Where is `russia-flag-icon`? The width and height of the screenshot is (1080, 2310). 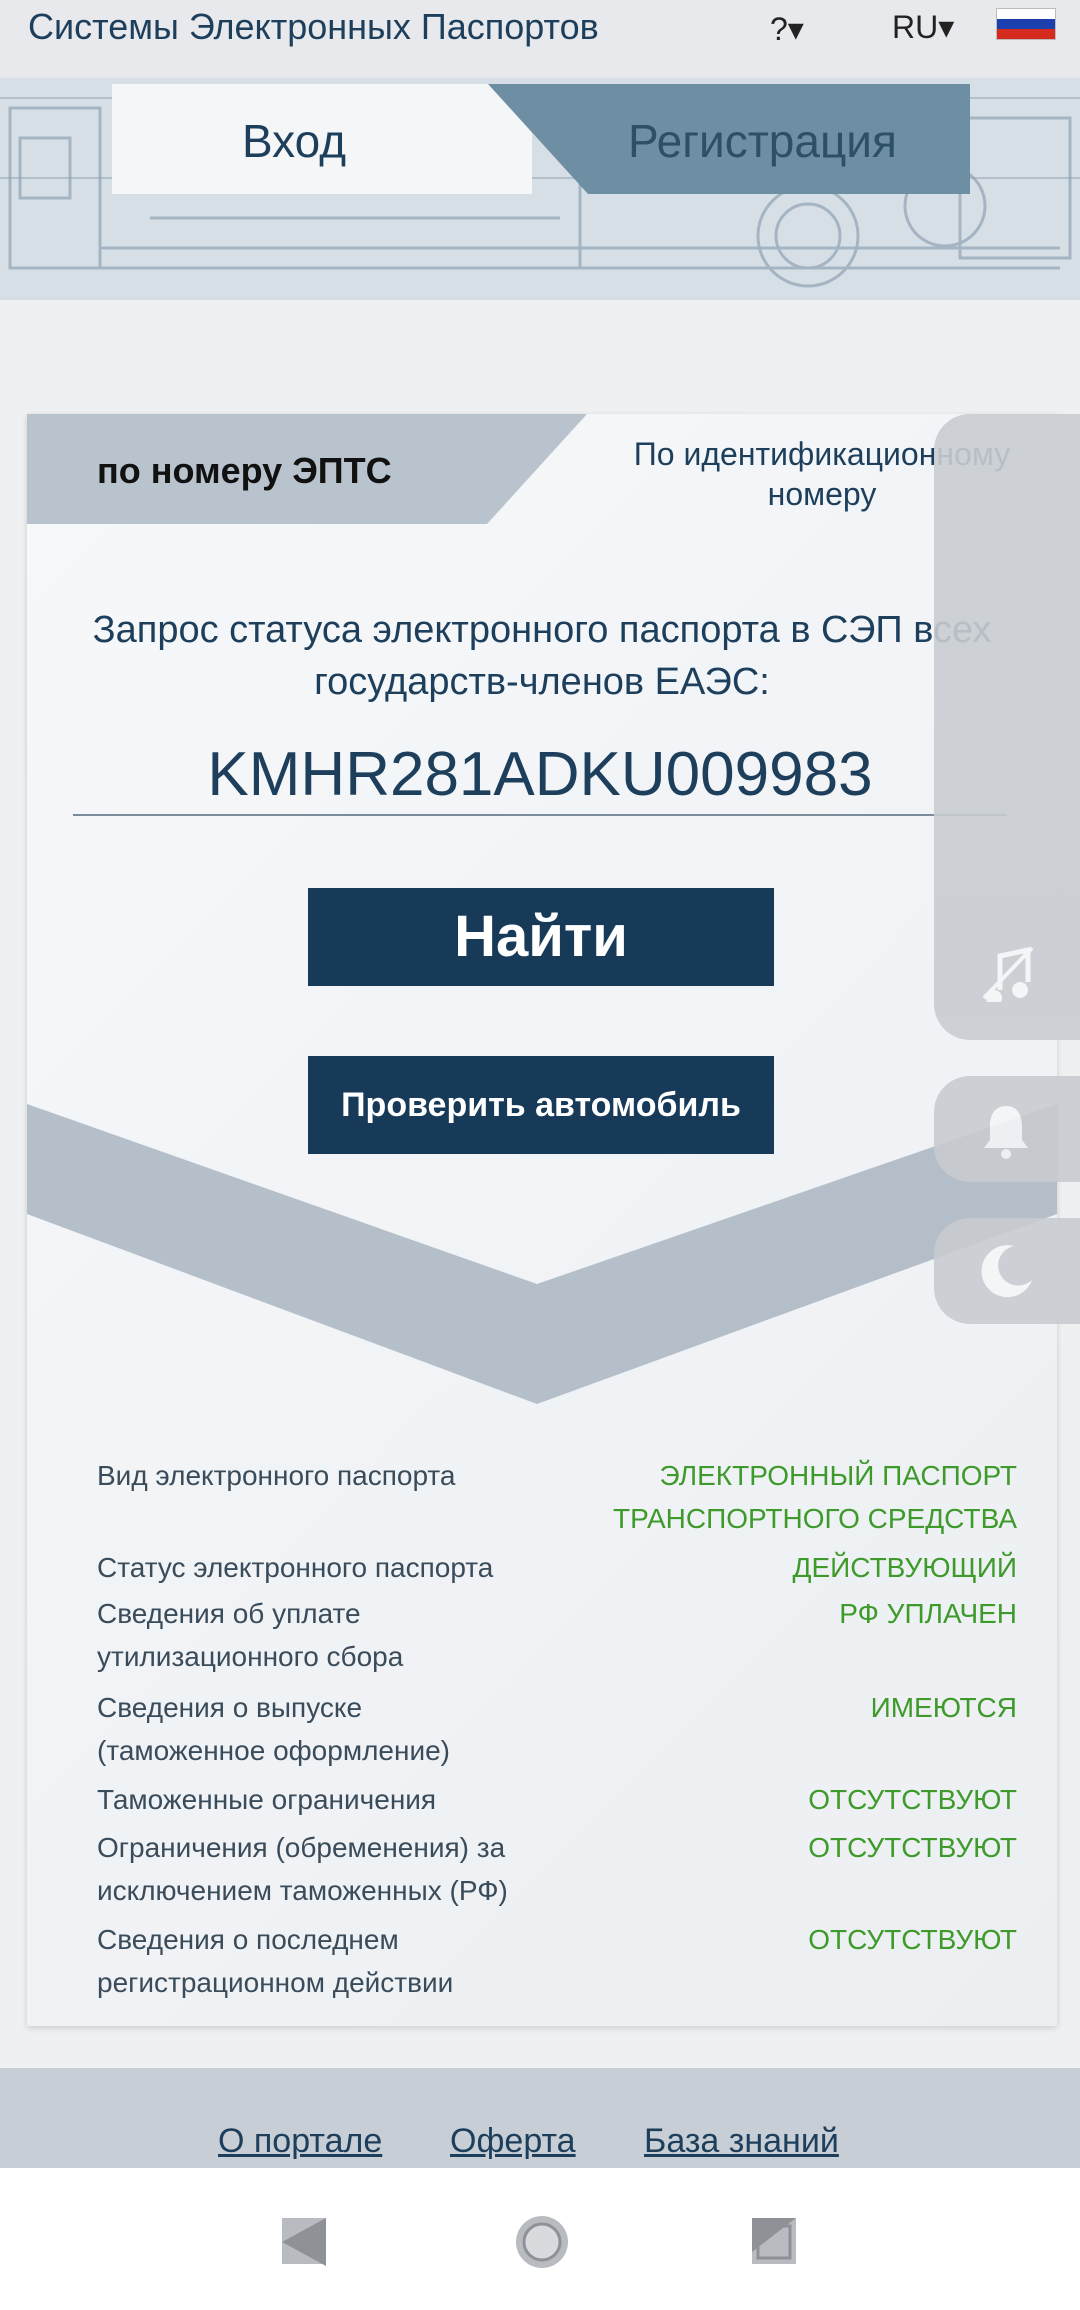 russia-flag-icon is located at coordinates (1026, 24).